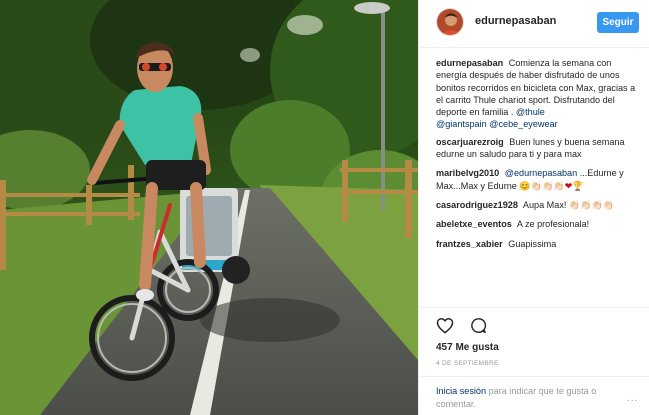 The width and height of the screenshot is (649, 415). What do you see at coordinates (461, 391) in the screenshot?
I see `login-link: Inicia sesión` at bounding box center [461, 391].